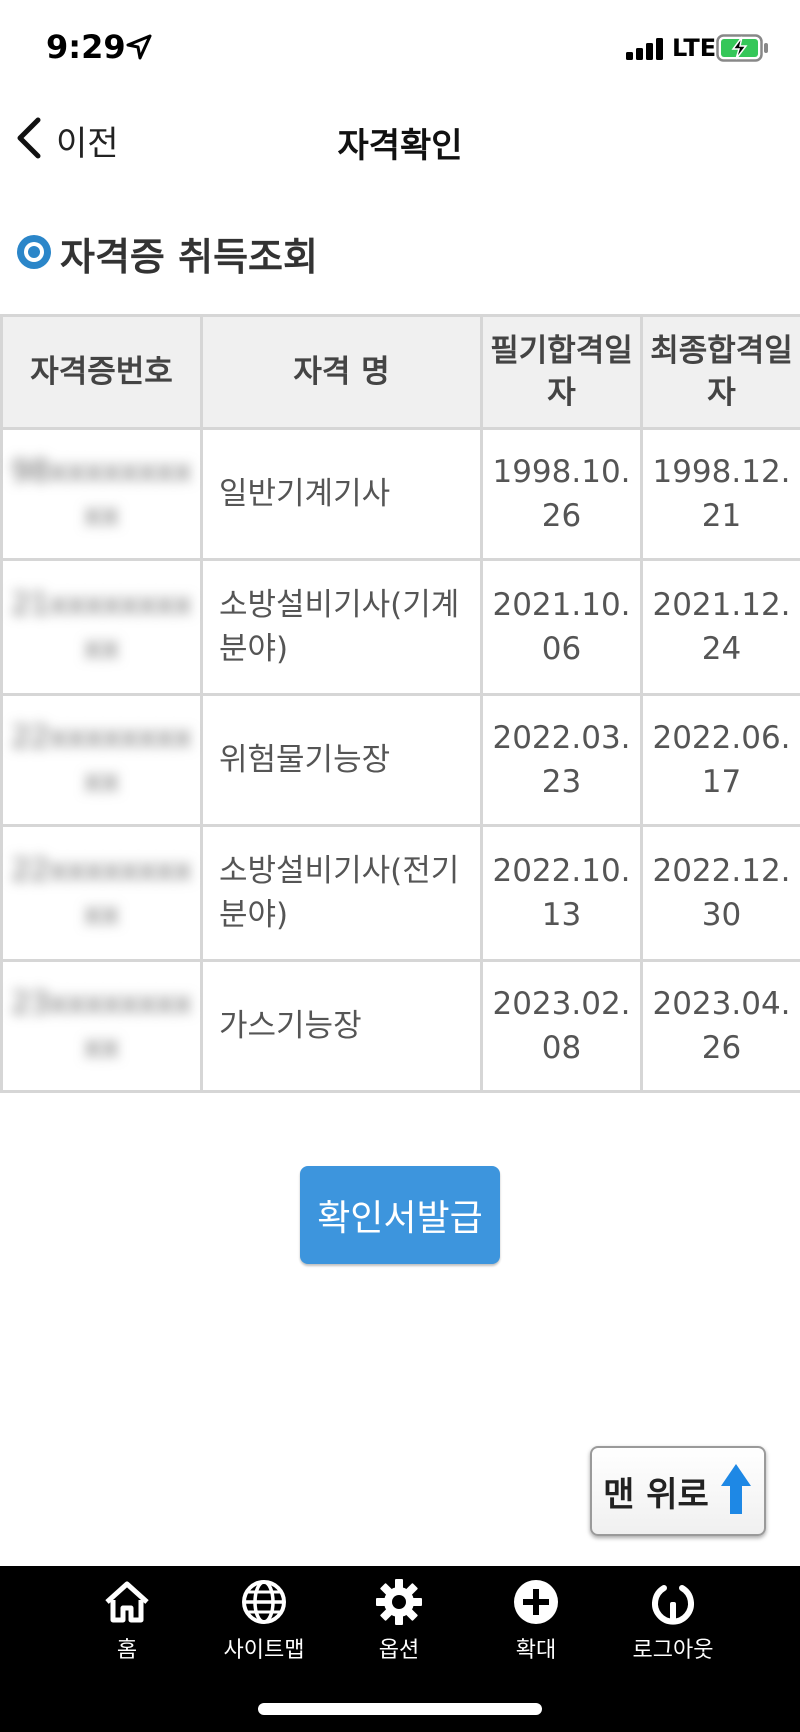 This screenshot has height=1732, width=800. I want to click on cell-final-date: 2022.06. 17, so click(720, 760).